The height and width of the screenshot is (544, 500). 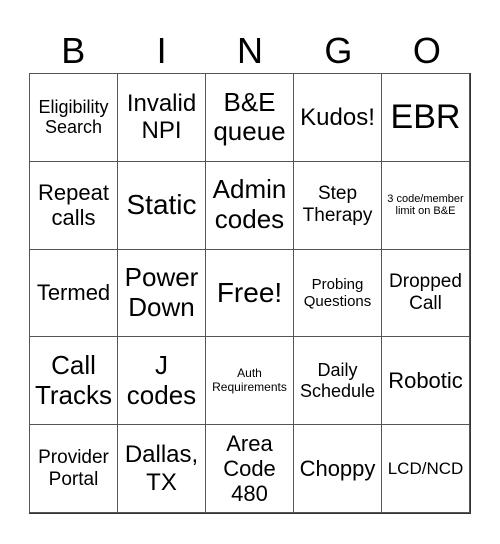 I want to click on bingo-cell: Power Down, so click(x=161, y=293).